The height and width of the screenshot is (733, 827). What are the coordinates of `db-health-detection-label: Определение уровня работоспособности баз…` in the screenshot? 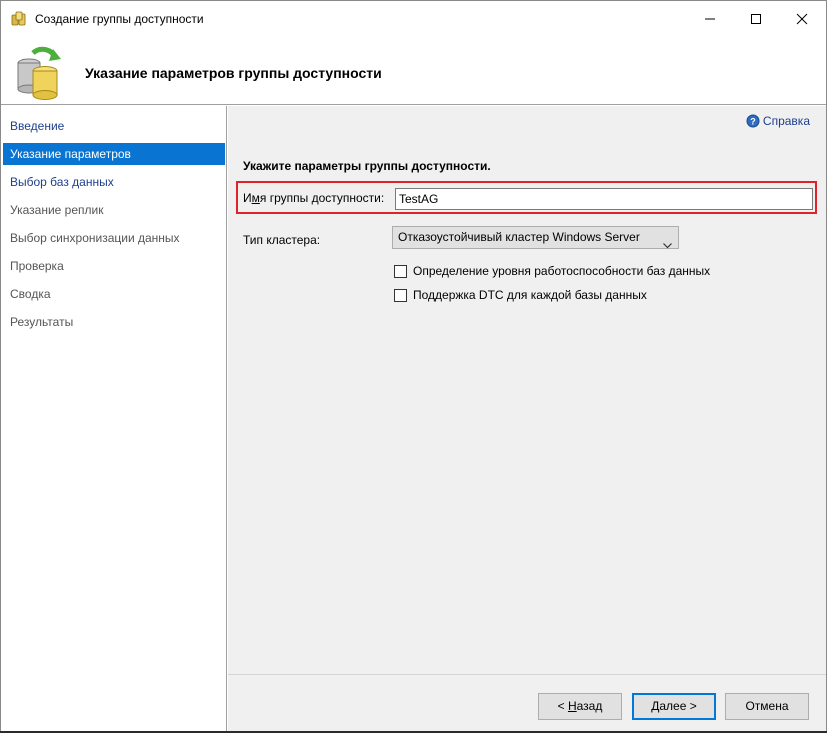 It's located at (562, 271).